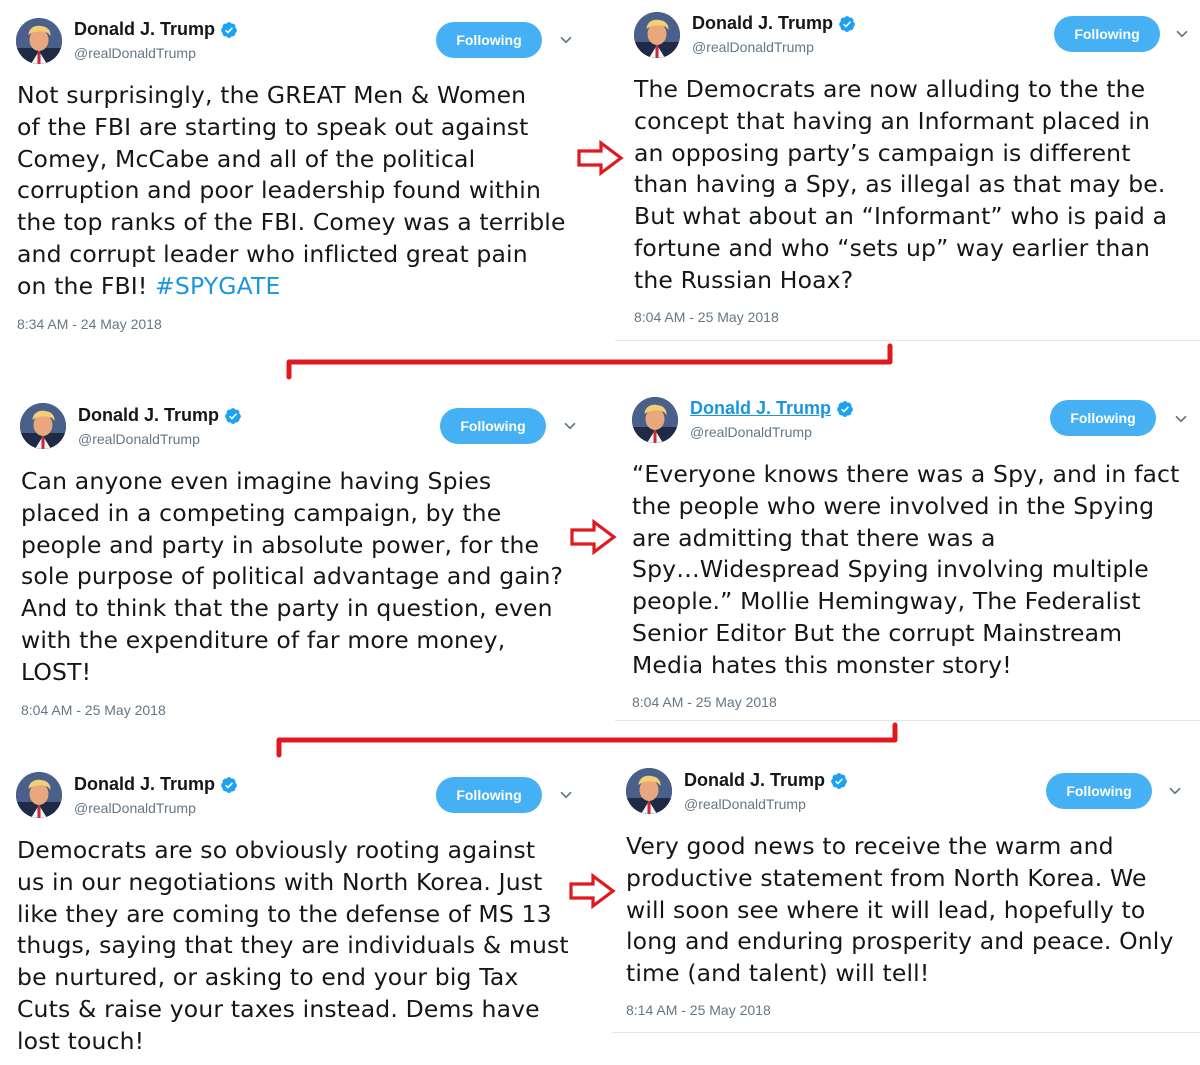 Image resolution: width=1200 pixels, height=1065 pixels. I want to click on connector-line-upper, so click(589, 361).